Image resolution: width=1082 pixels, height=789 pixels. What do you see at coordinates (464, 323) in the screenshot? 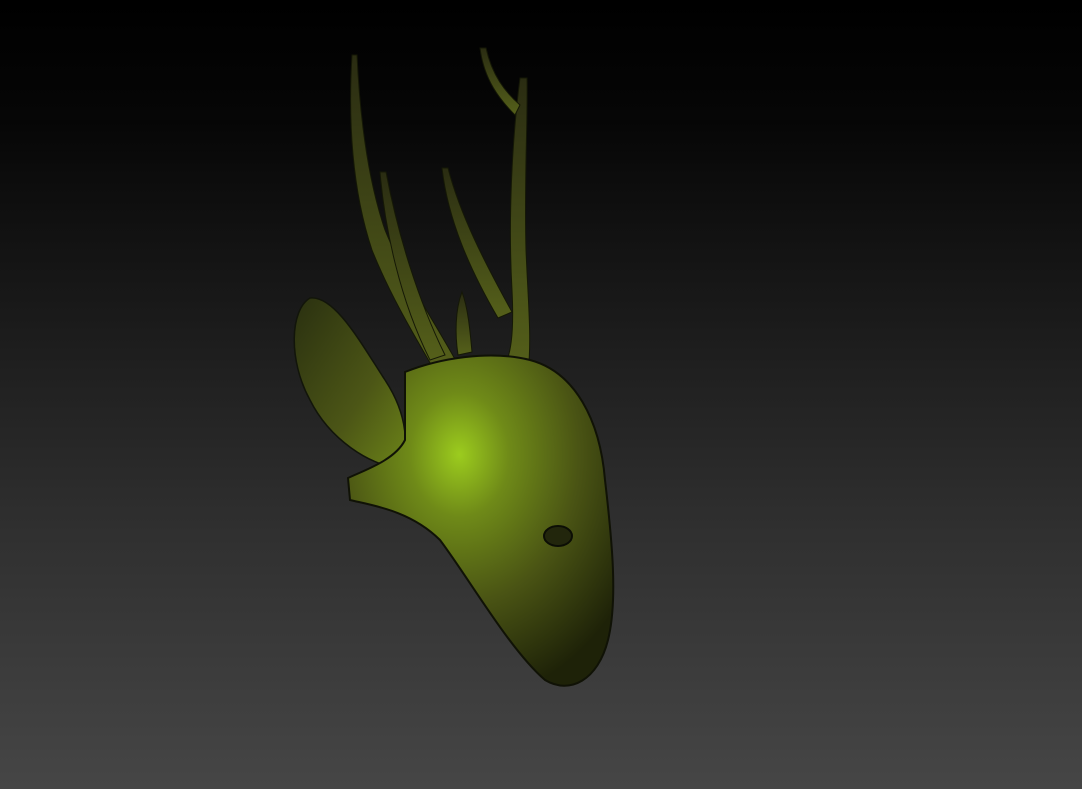
I see `antler-small-spike` at bounding box center [464, 323].